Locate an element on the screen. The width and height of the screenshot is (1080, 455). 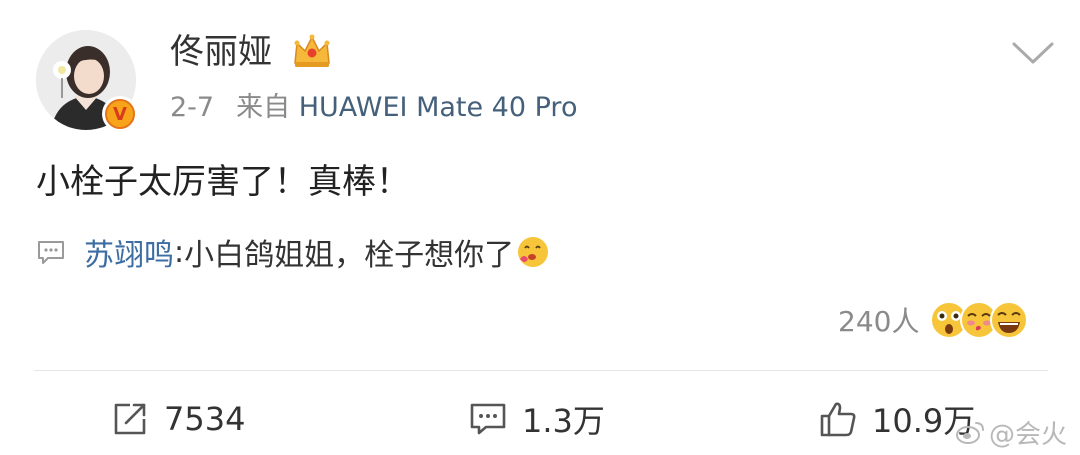
laughing-face-icon is located at coordinates (1009, 320).